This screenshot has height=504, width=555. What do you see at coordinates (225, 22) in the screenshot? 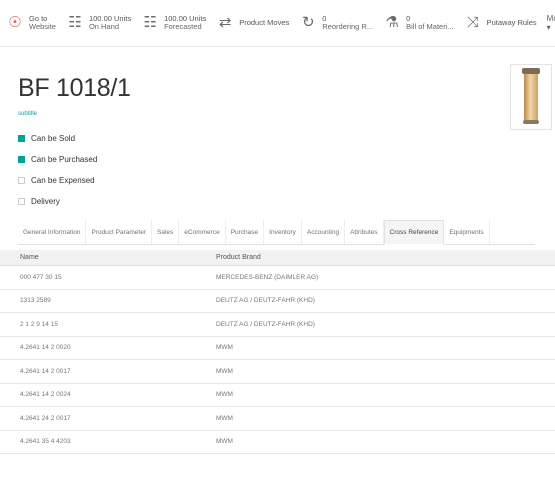
I see `exchange-icon: ⇄` at bounding box center [225, 22].